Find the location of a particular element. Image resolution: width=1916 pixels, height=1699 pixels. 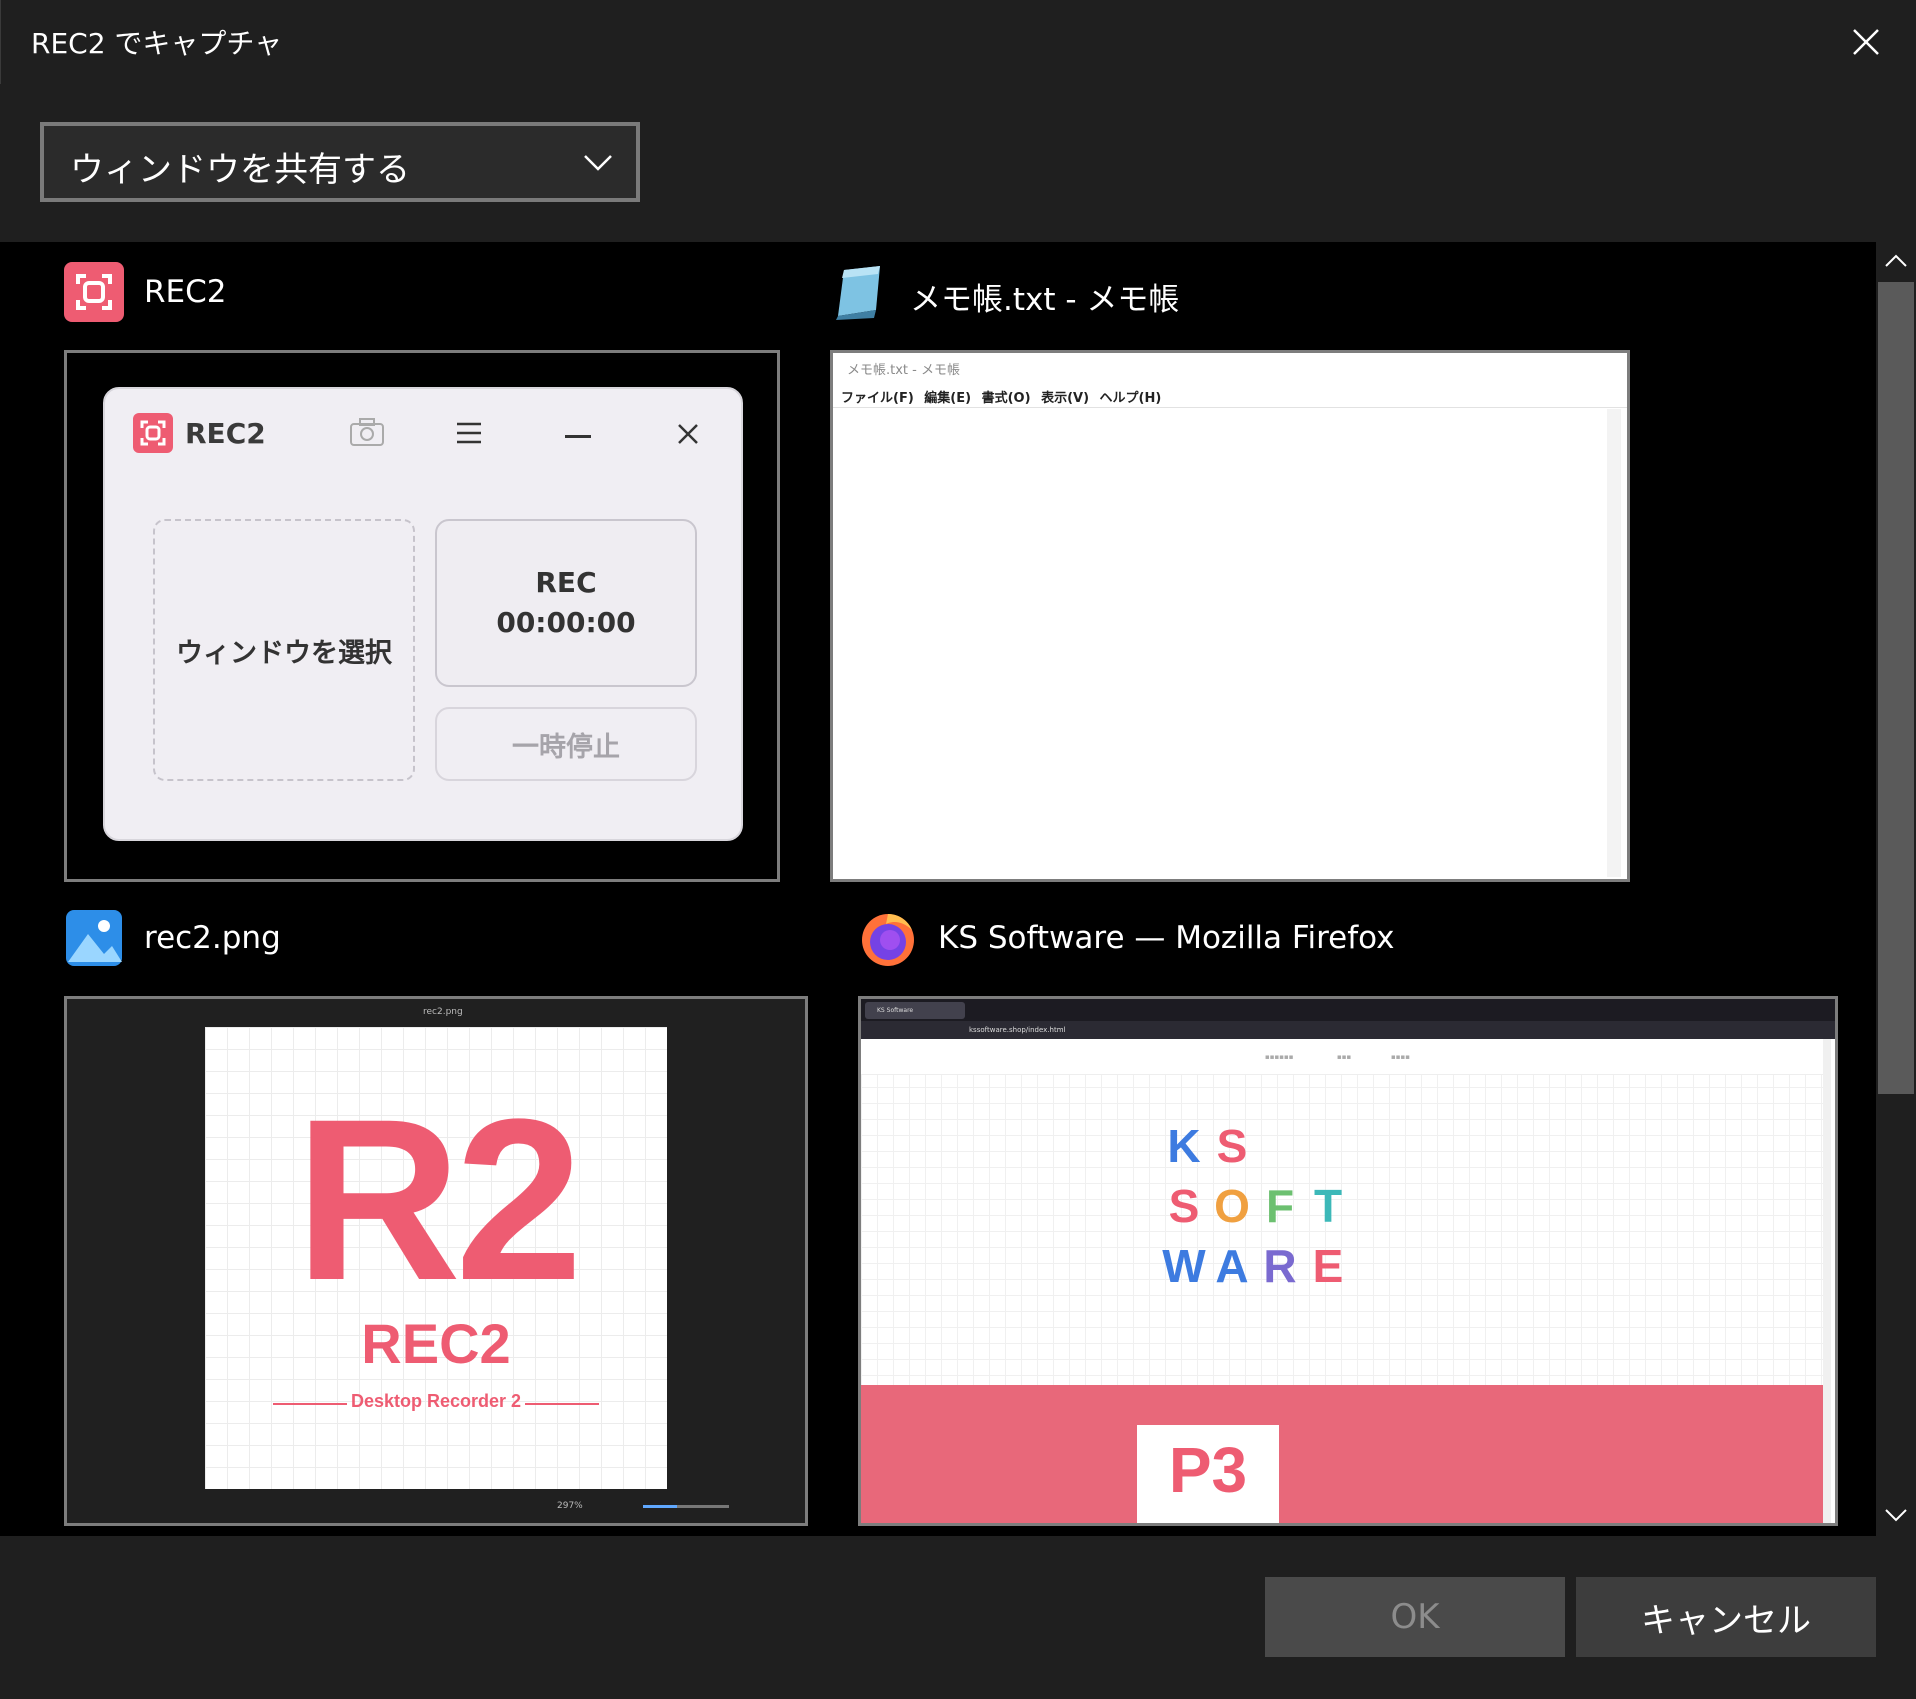

rec-timer: 00:00:00 is located at coordinates (566, 622).